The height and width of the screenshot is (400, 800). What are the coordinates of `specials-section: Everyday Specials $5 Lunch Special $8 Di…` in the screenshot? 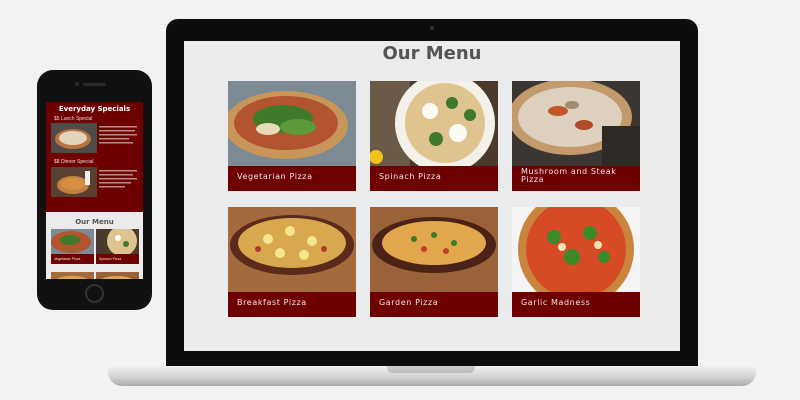 It's located at (94, 157).